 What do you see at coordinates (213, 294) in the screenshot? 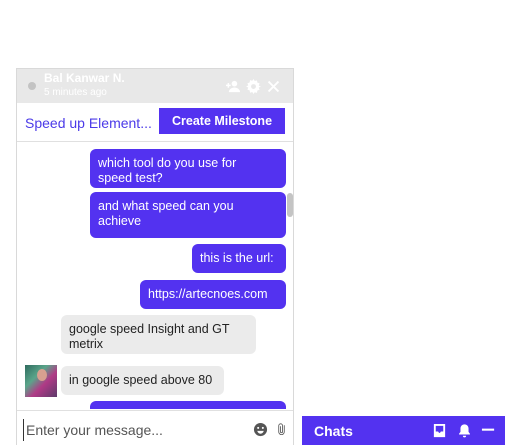
I see `message-bubble-outgoing: https://artecnoes.com` at bounding box center [213, 294].